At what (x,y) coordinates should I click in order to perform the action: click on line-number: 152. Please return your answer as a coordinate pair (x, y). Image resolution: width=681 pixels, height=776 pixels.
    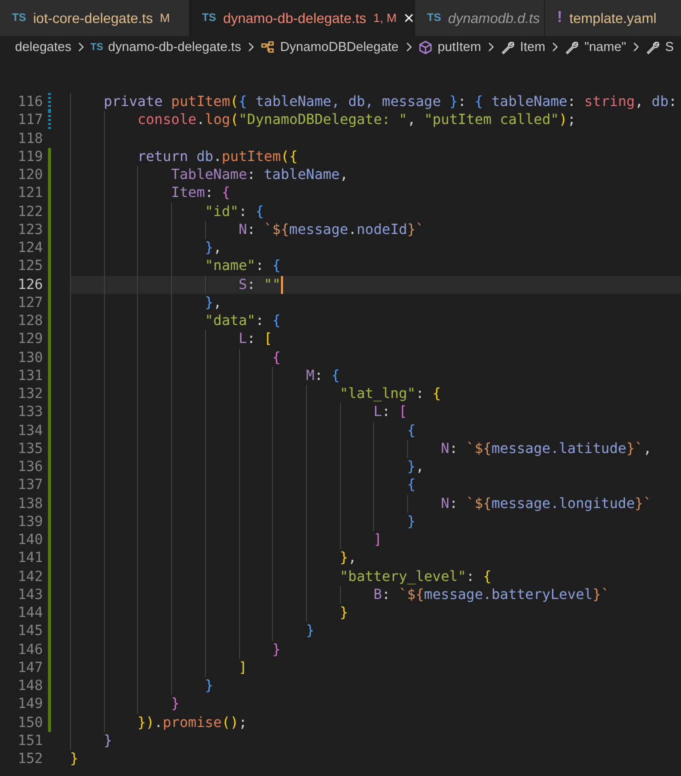
    Looking at the image, I should click on (29, 759).